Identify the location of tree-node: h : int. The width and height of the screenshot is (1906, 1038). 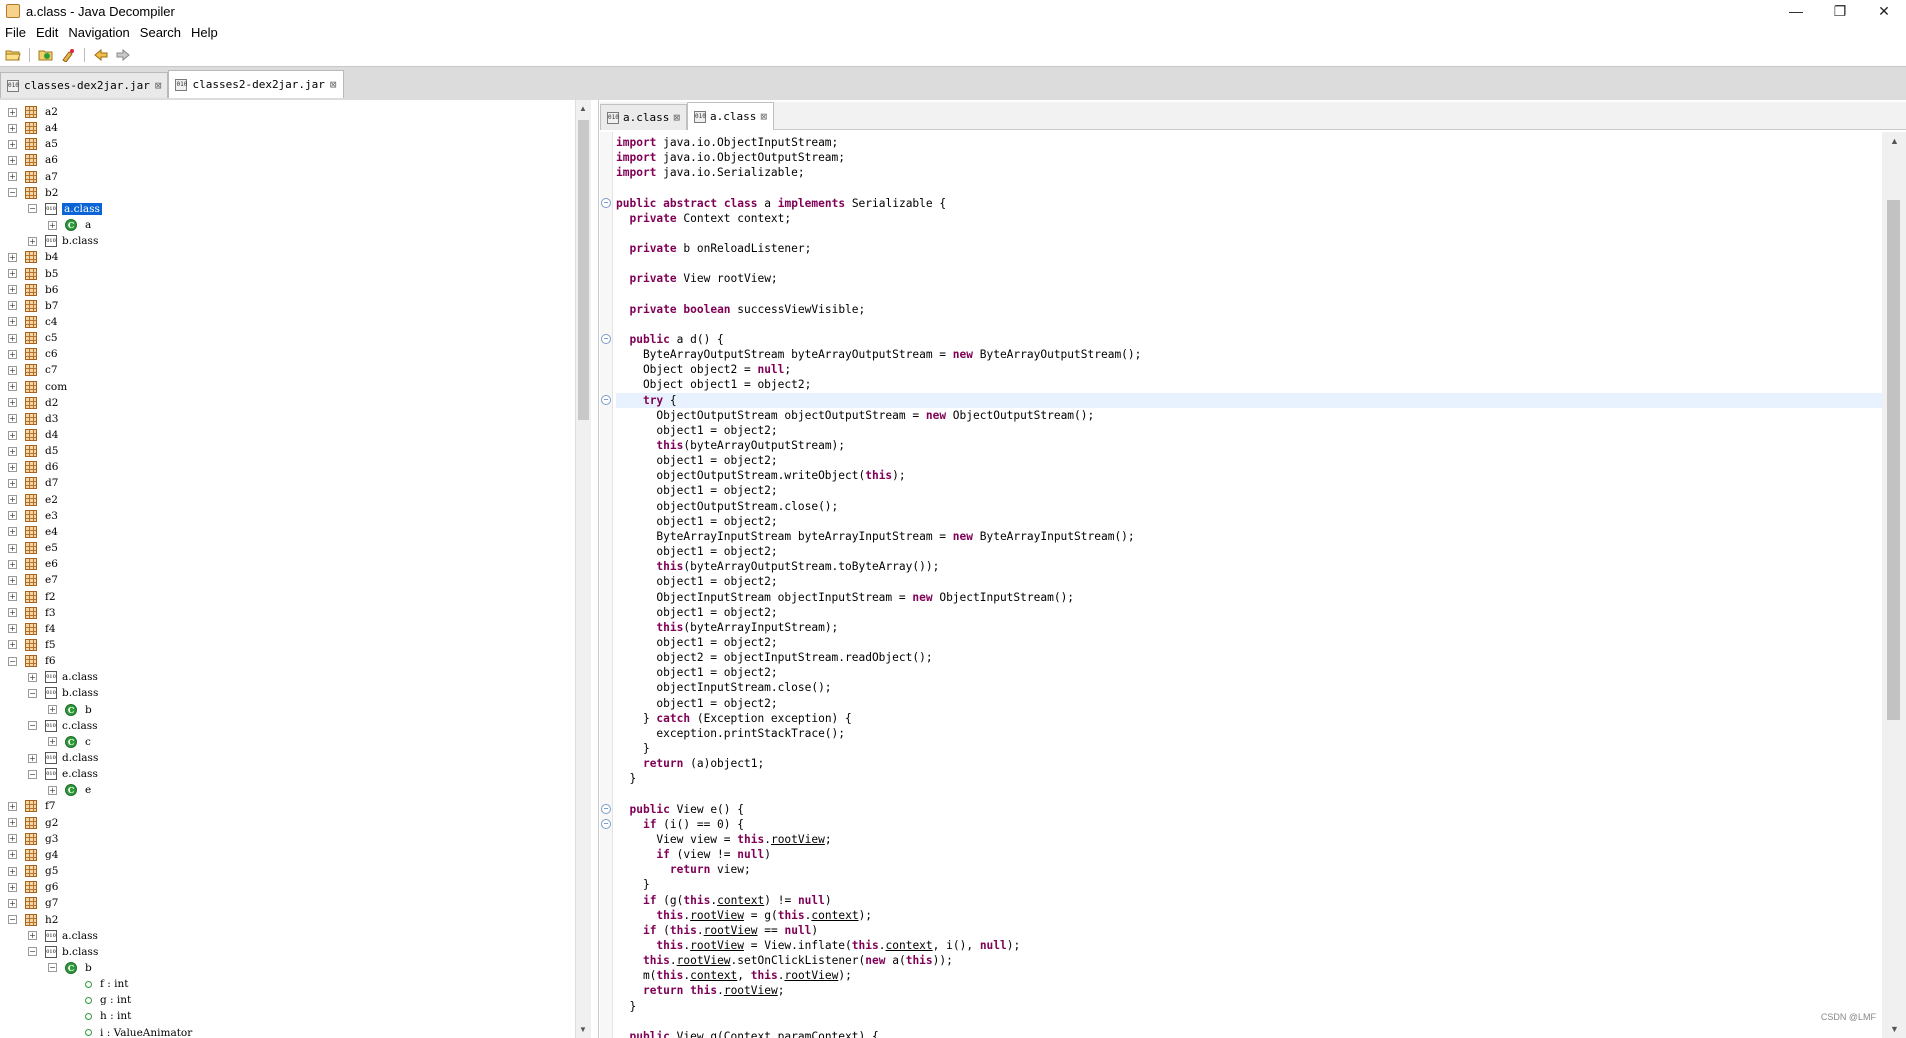
(99, 1016).